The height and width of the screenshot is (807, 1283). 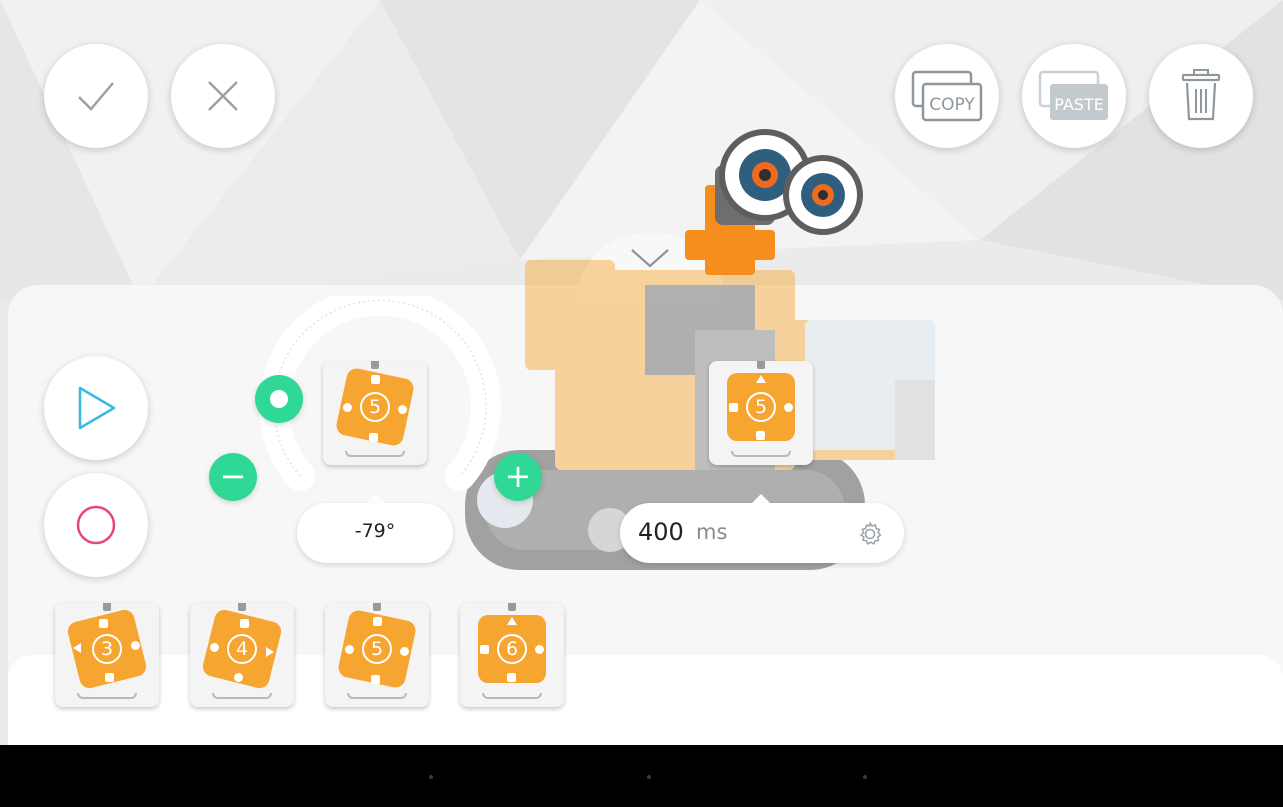 I want to click on tray-servo-card: 3, so click(x=107, y=655).